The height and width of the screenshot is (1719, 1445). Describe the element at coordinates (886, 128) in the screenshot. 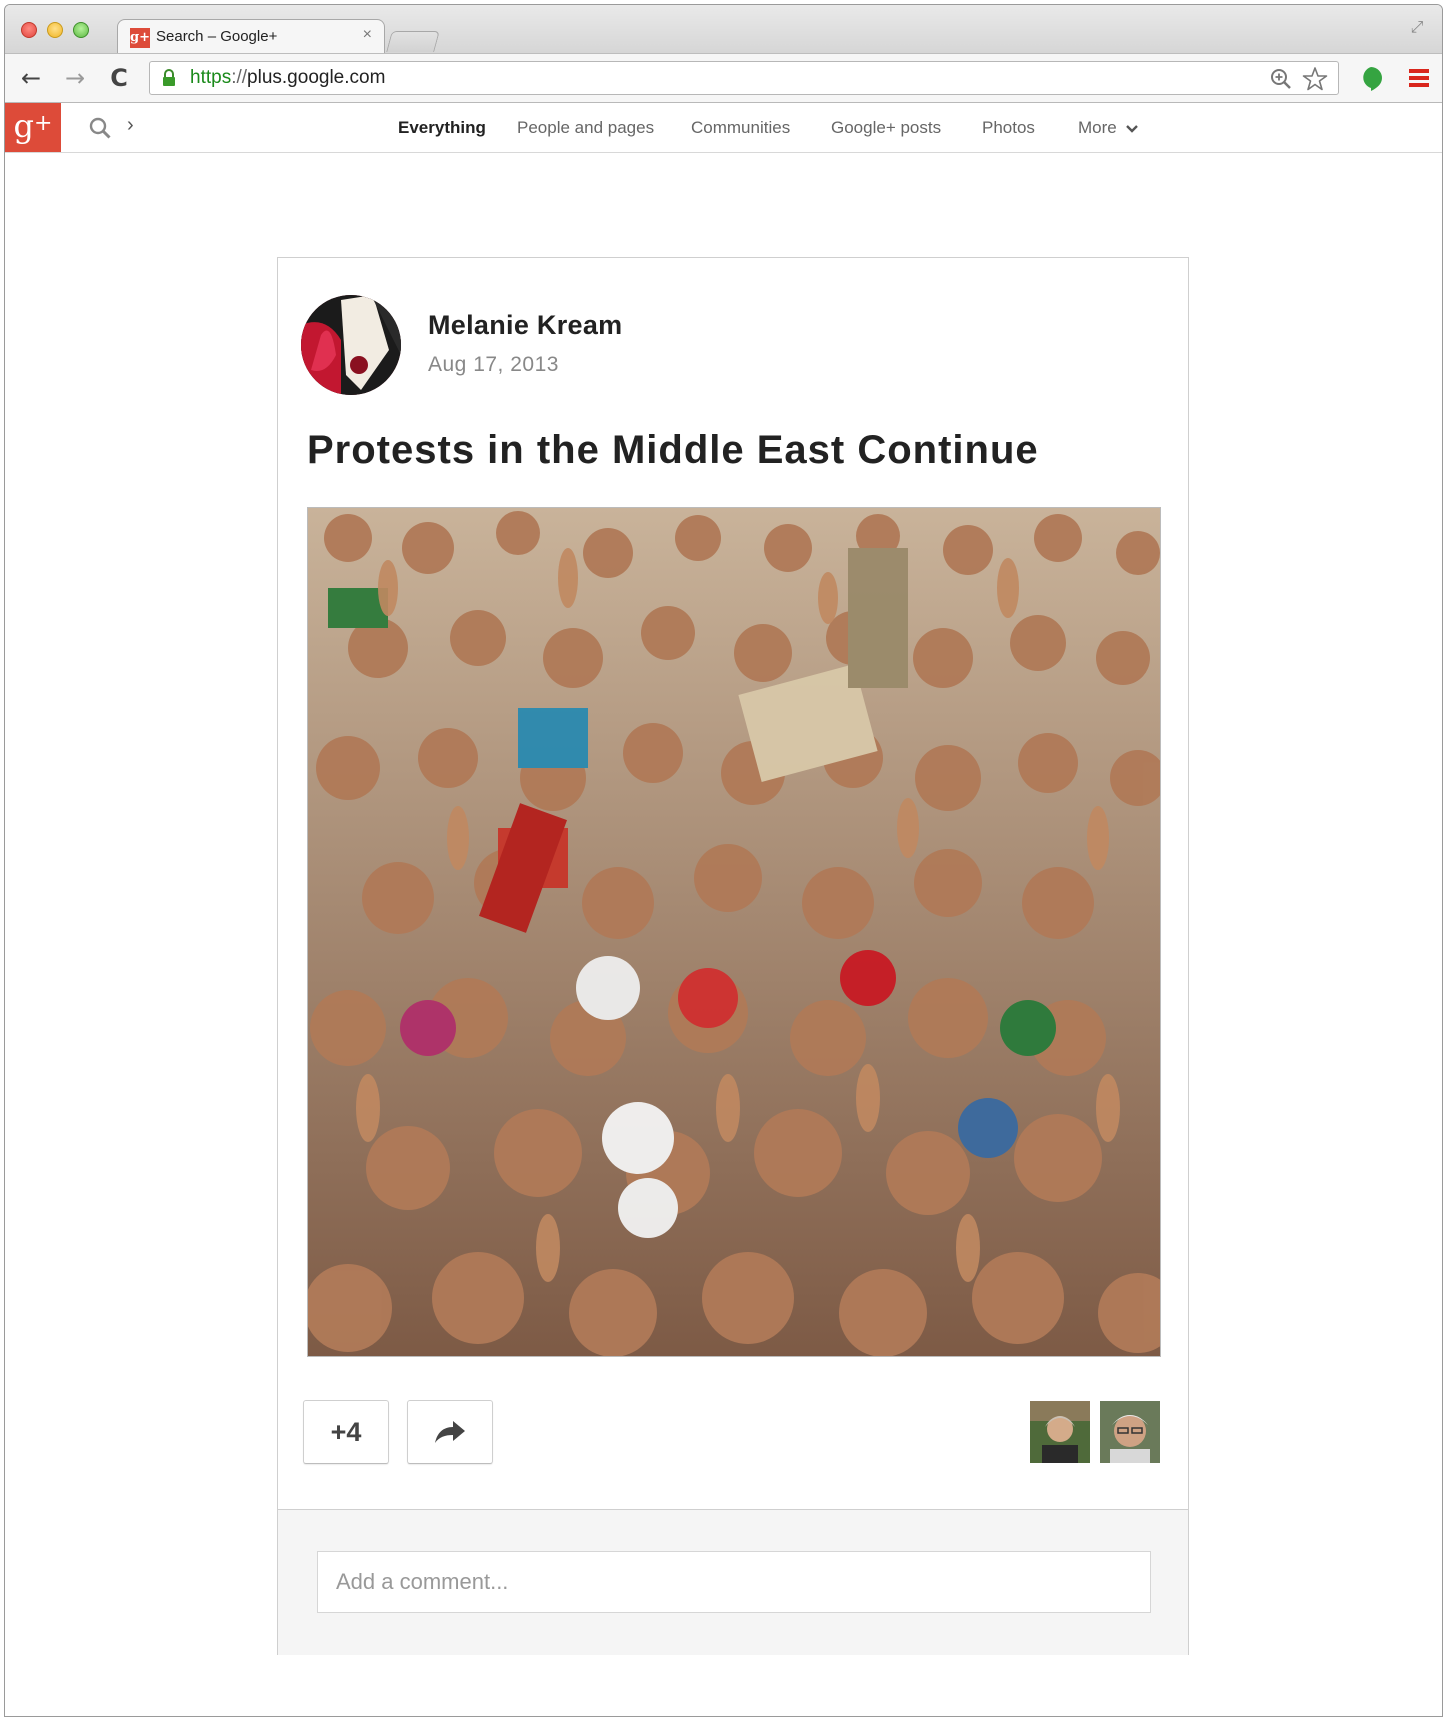

I see `tab-google-plus-posts: Google+ posts` at that location.